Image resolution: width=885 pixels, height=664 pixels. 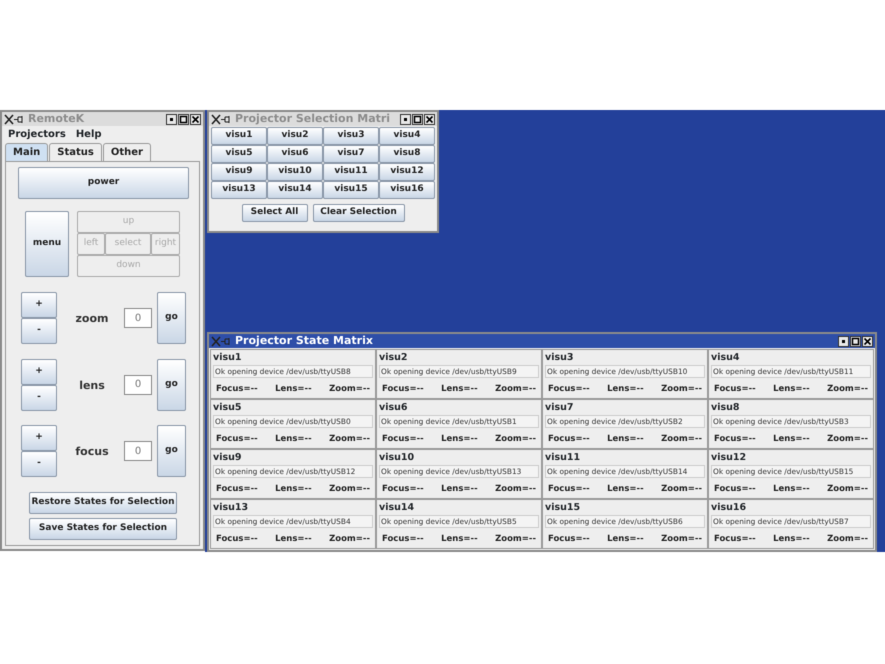 I want to click on projector-button: visu13, so click(x=239, y=190).